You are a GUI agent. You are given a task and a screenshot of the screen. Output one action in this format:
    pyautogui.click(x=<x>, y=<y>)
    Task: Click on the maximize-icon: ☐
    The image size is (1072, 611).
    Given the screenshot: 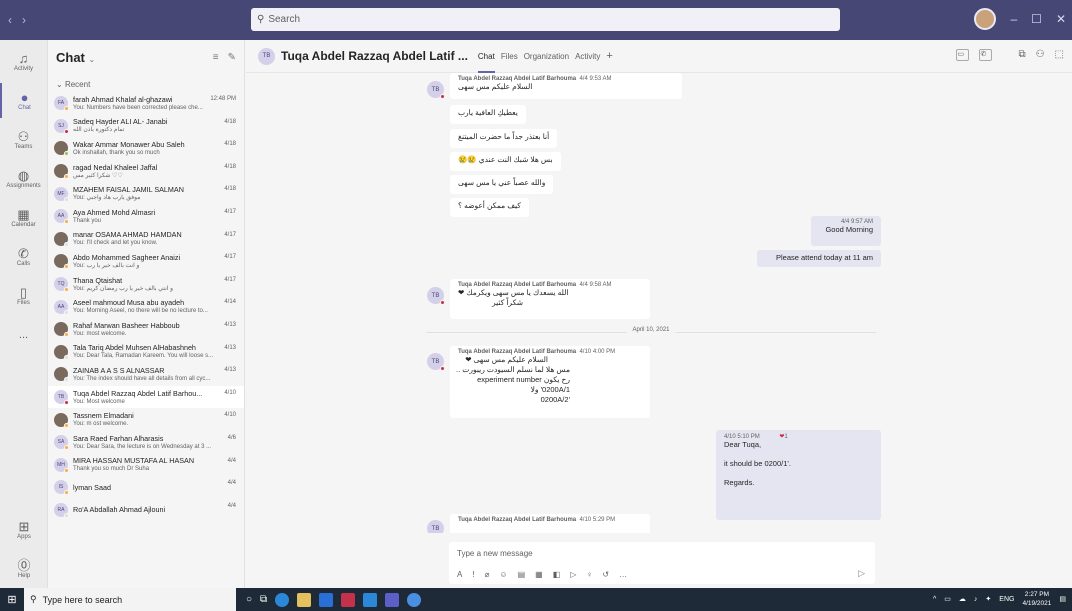 What is the action you would take?
    pyautogui.click(x=1036, y=19)
    